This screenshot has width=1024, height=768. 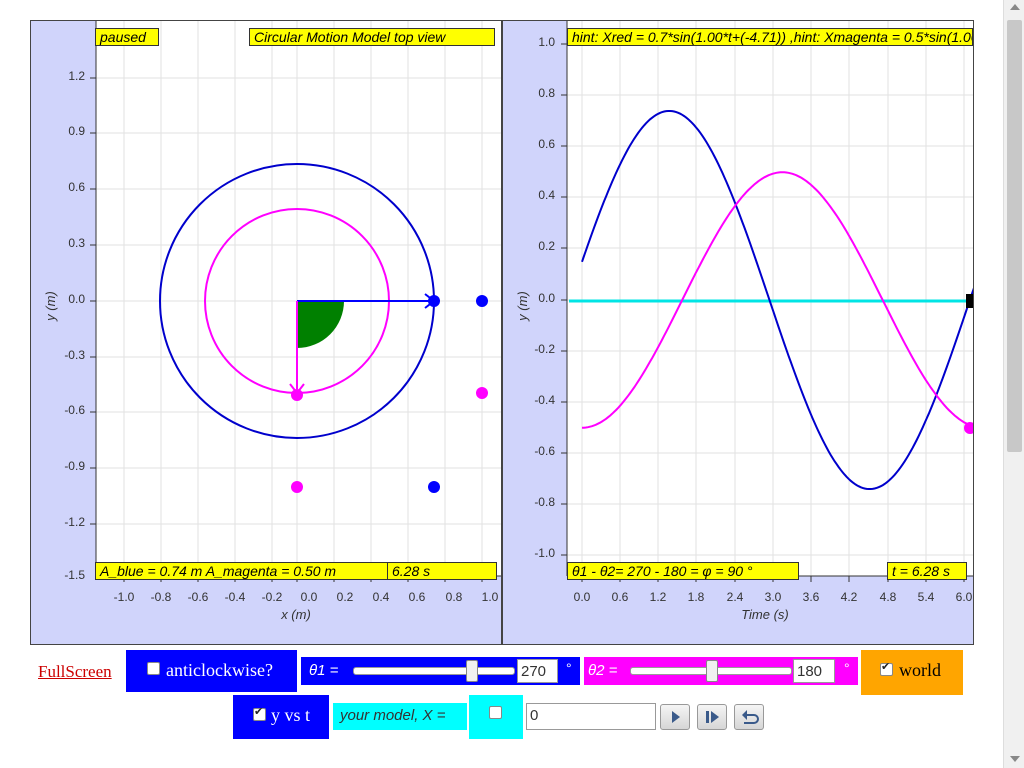 What do you see at coordinates (291, 715) in the screenshot?
I see `y-vs-t-label: y vs t` at bounding box center [291, 715].